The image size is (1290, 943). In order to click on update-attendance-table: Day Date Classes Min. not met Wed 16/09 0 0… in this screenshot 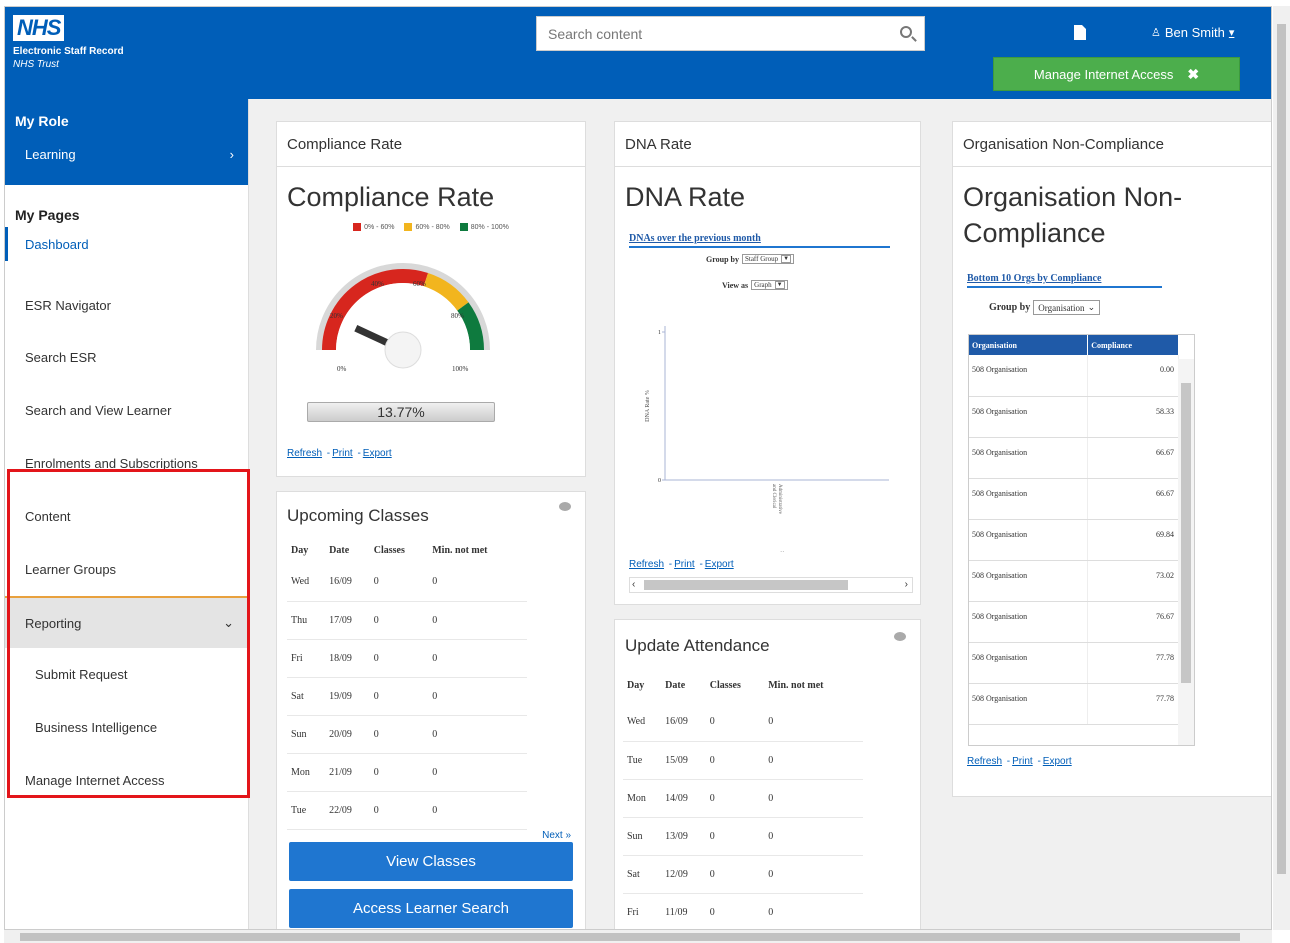, I will do `click(743, 798)`.